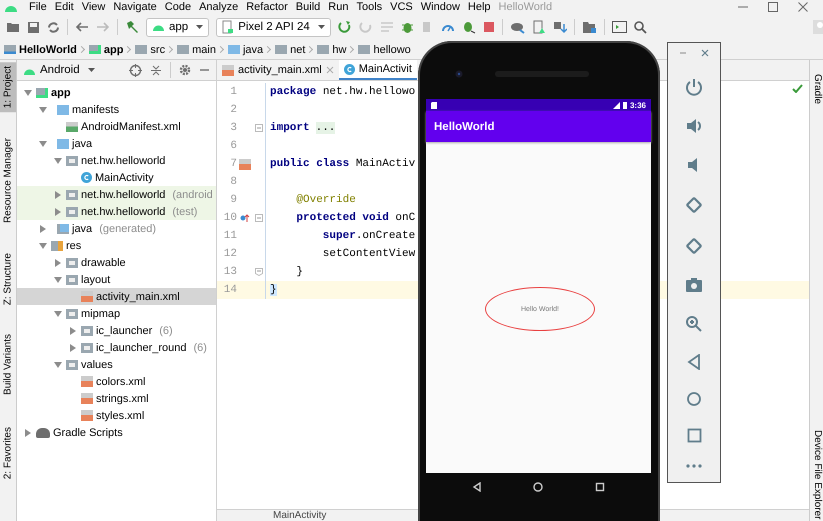 Image resolution: width=823 pixels, height=521 pixels. Describe the element at coordinates (345, 27) in the screenshot. I see `run-icon` at that location.